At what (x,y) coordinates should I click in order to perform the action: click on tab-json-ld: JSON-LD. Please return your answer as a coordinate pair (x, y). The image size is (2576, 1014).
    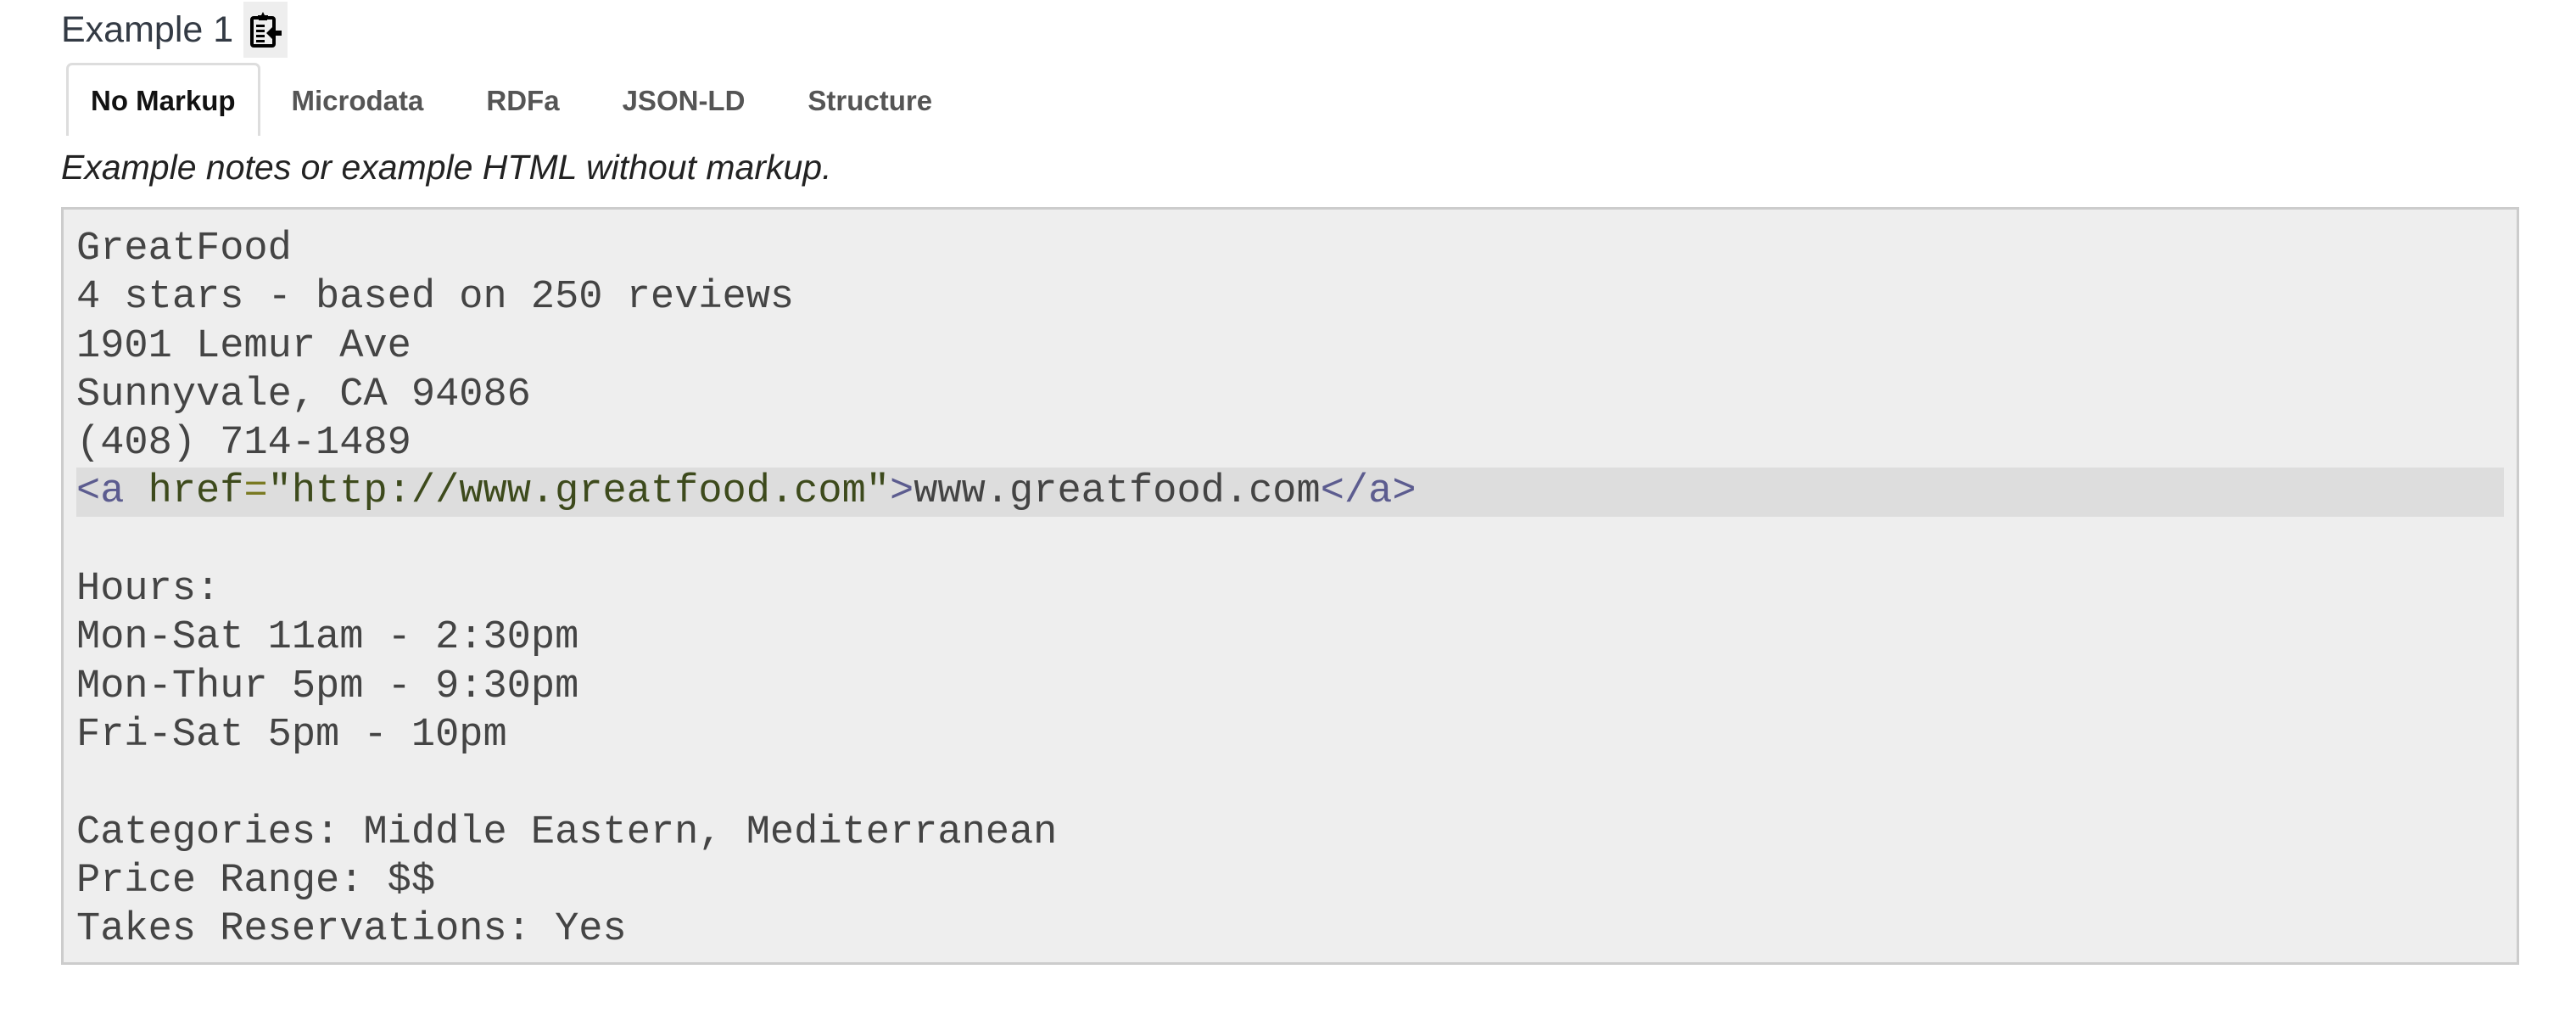
    Looking at the image, I should click on (684, 99).